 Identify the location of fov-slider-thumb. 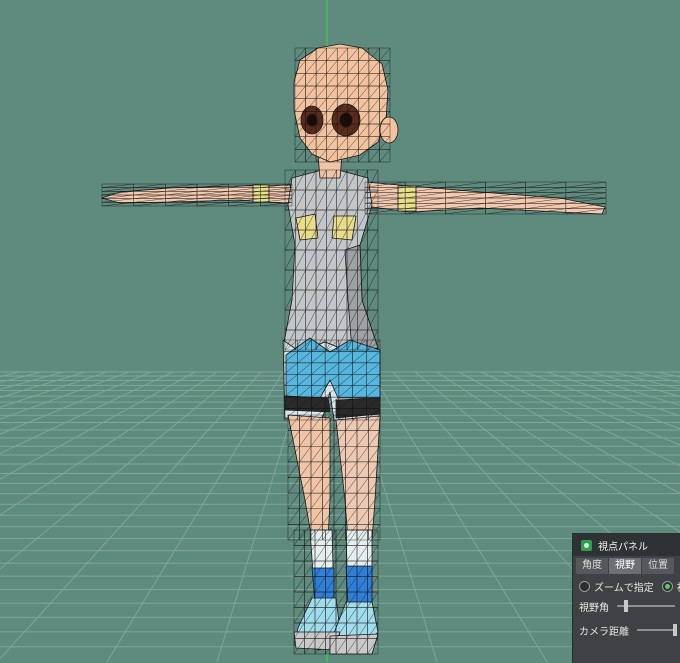
(625, 606).